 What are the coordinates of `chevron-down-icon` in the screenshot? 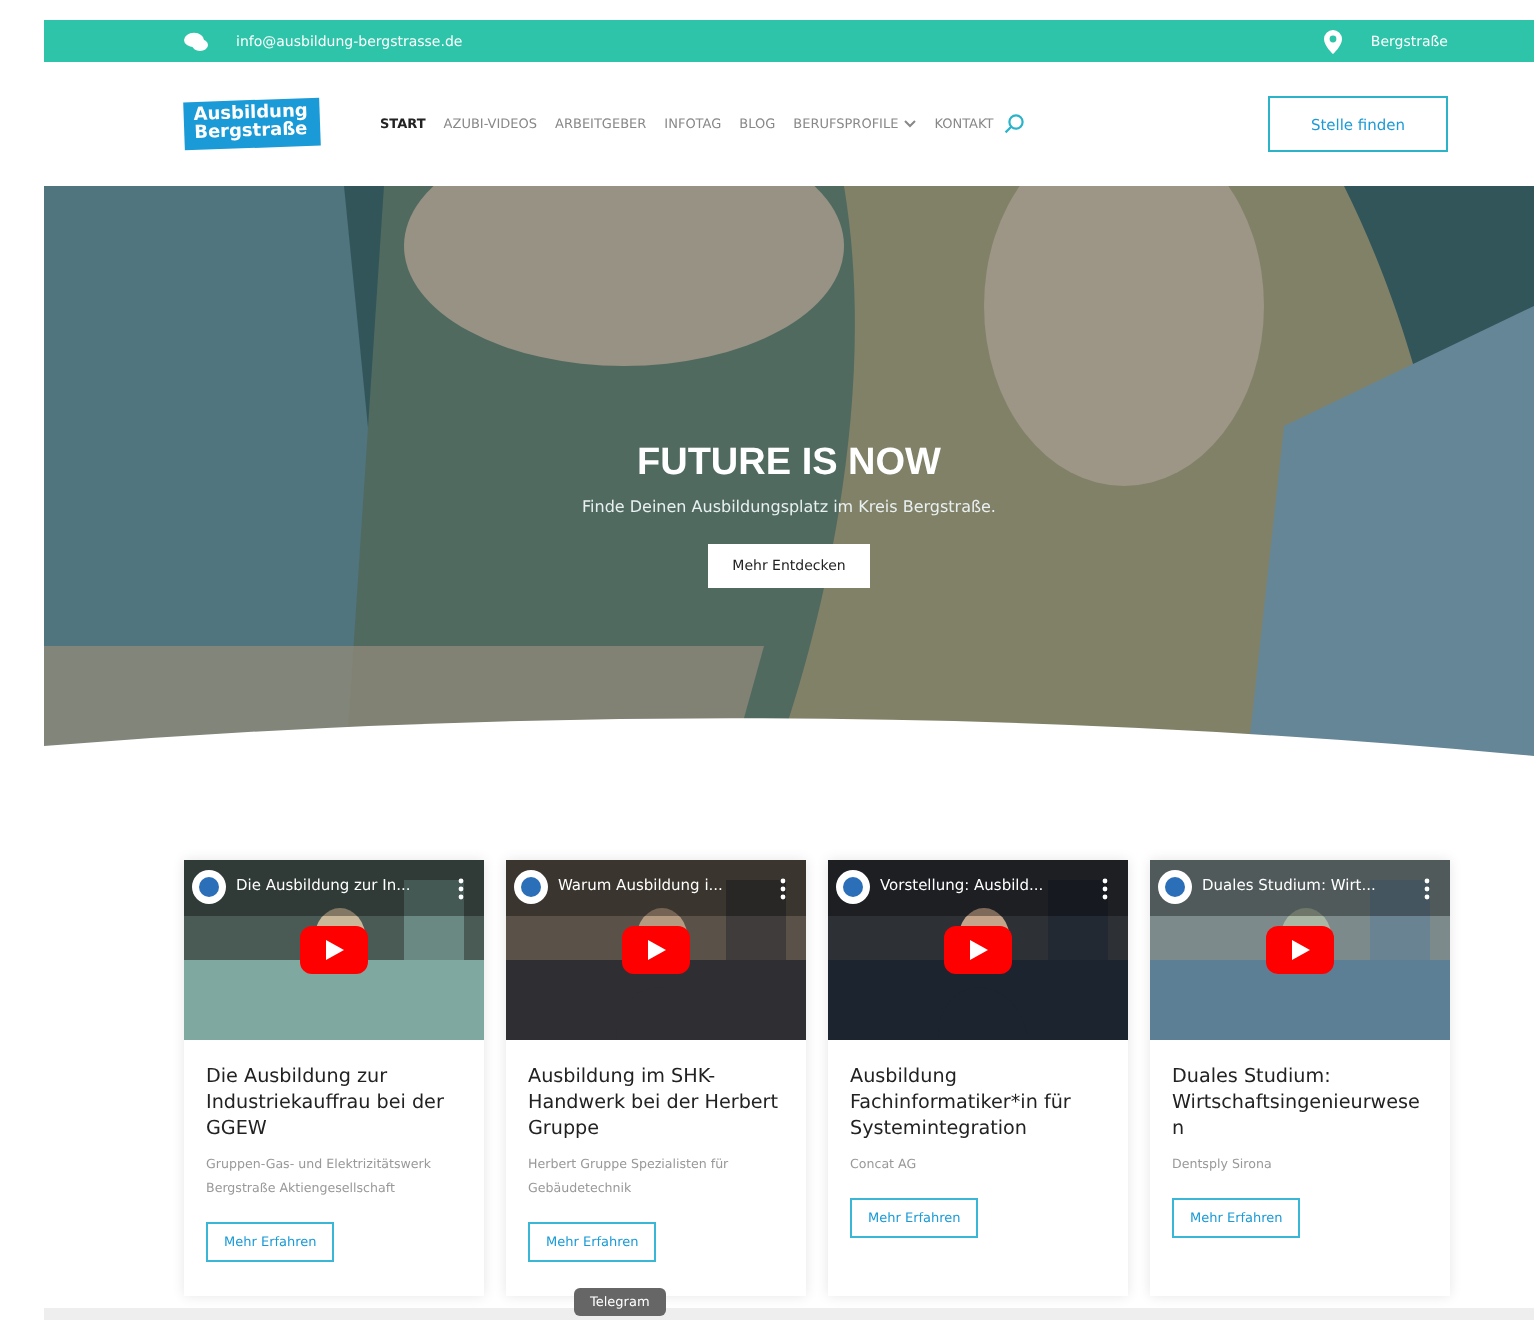 It's located at (910, 124).